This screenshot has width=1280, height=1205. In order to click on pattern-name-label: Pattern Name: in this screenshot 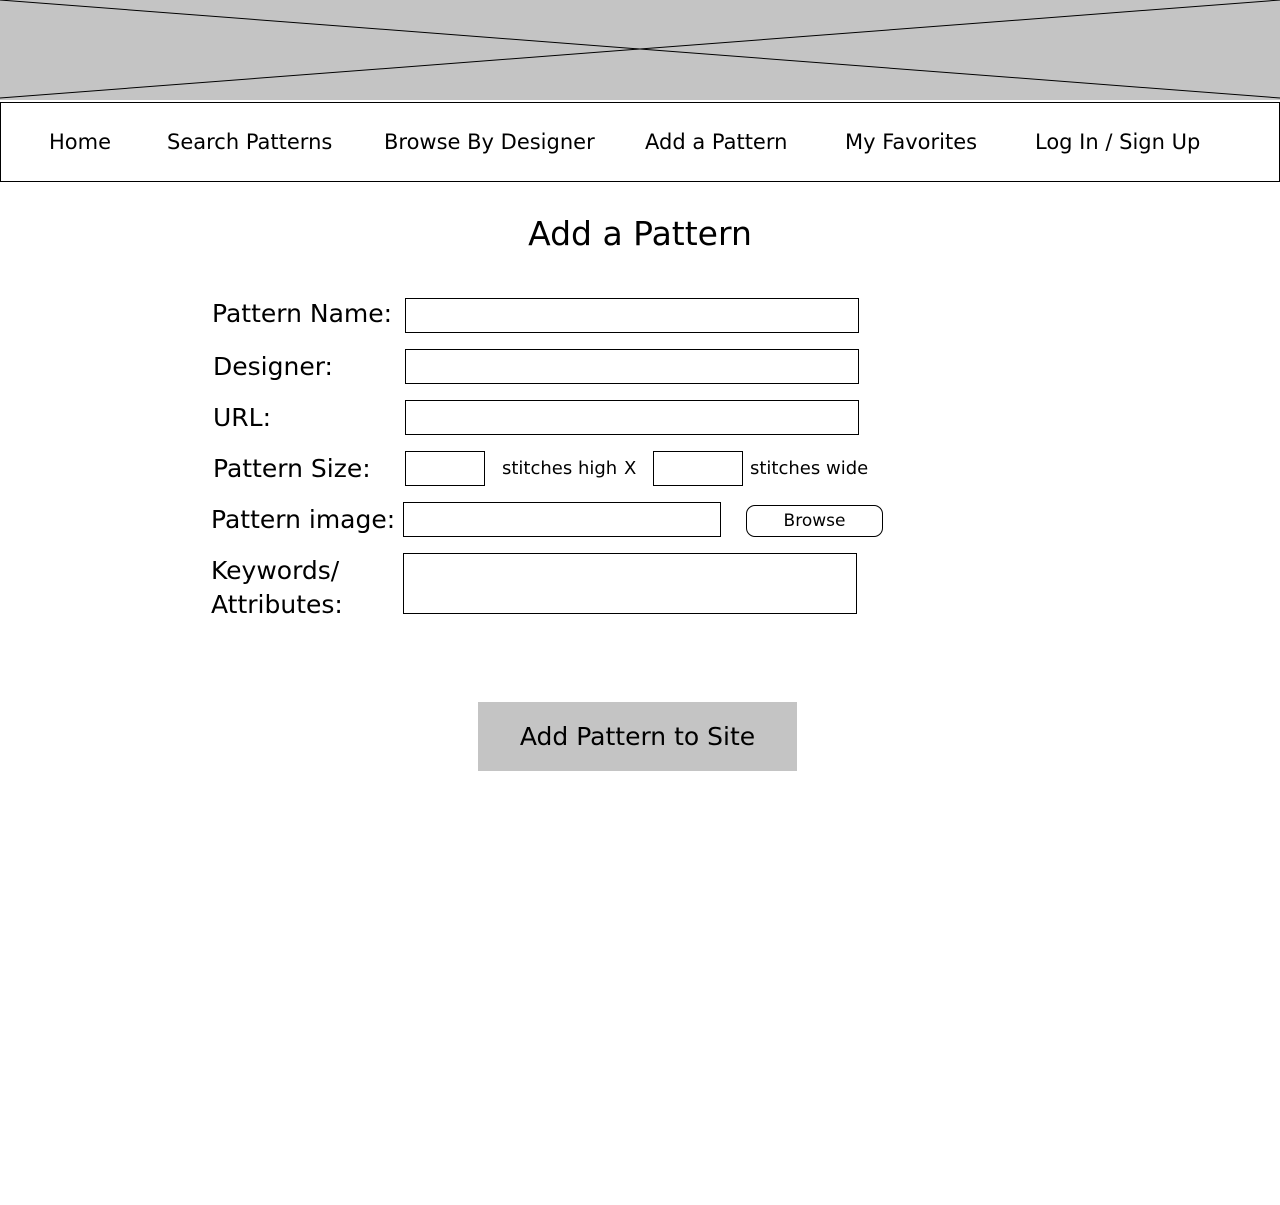, I will do `click(302, 313)`.